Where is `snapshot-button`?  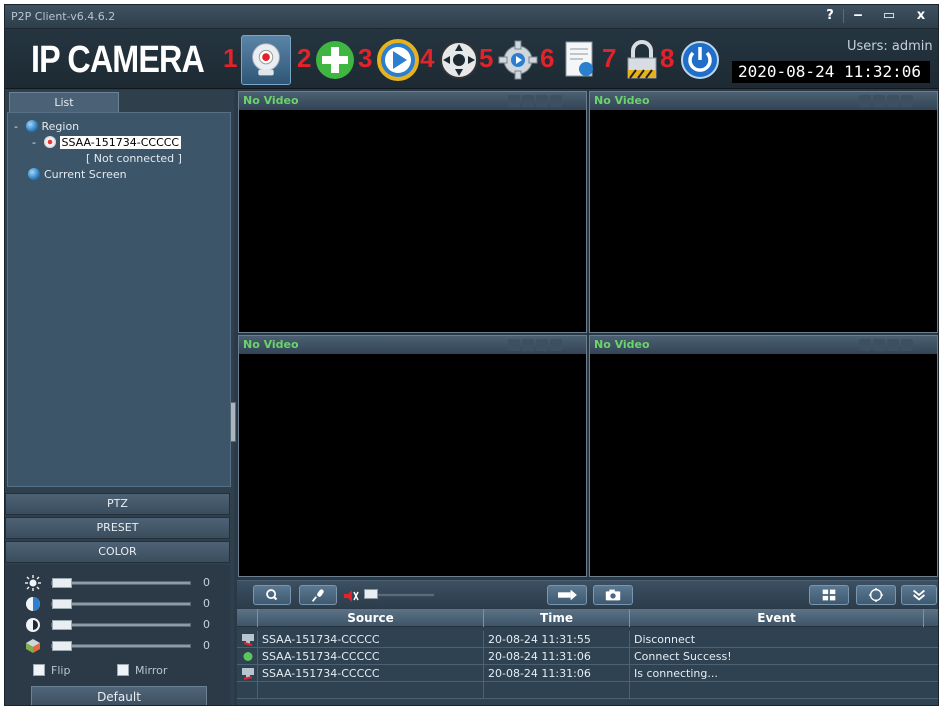 snapshot-button is located at coordinates (613, 595).